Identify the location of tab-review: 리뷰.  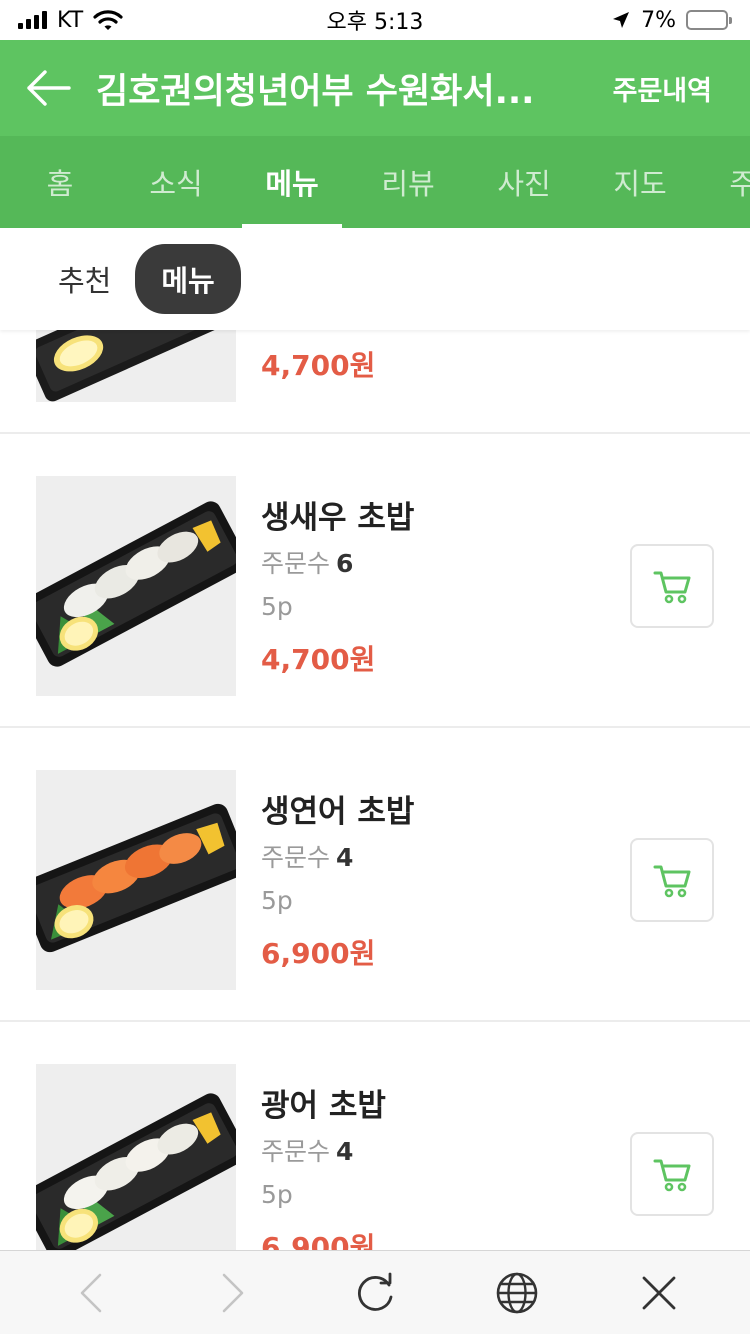
(408, 182).